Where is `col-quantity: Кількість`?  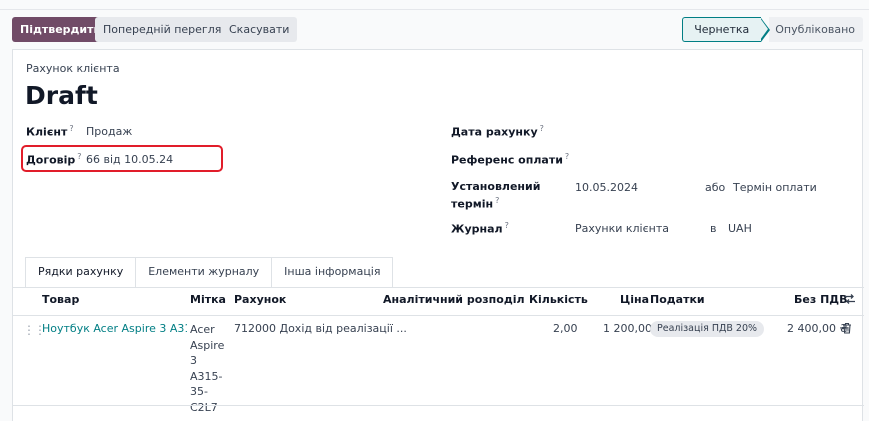 col-quantity: Кількість is located at coordinates (558, 299).